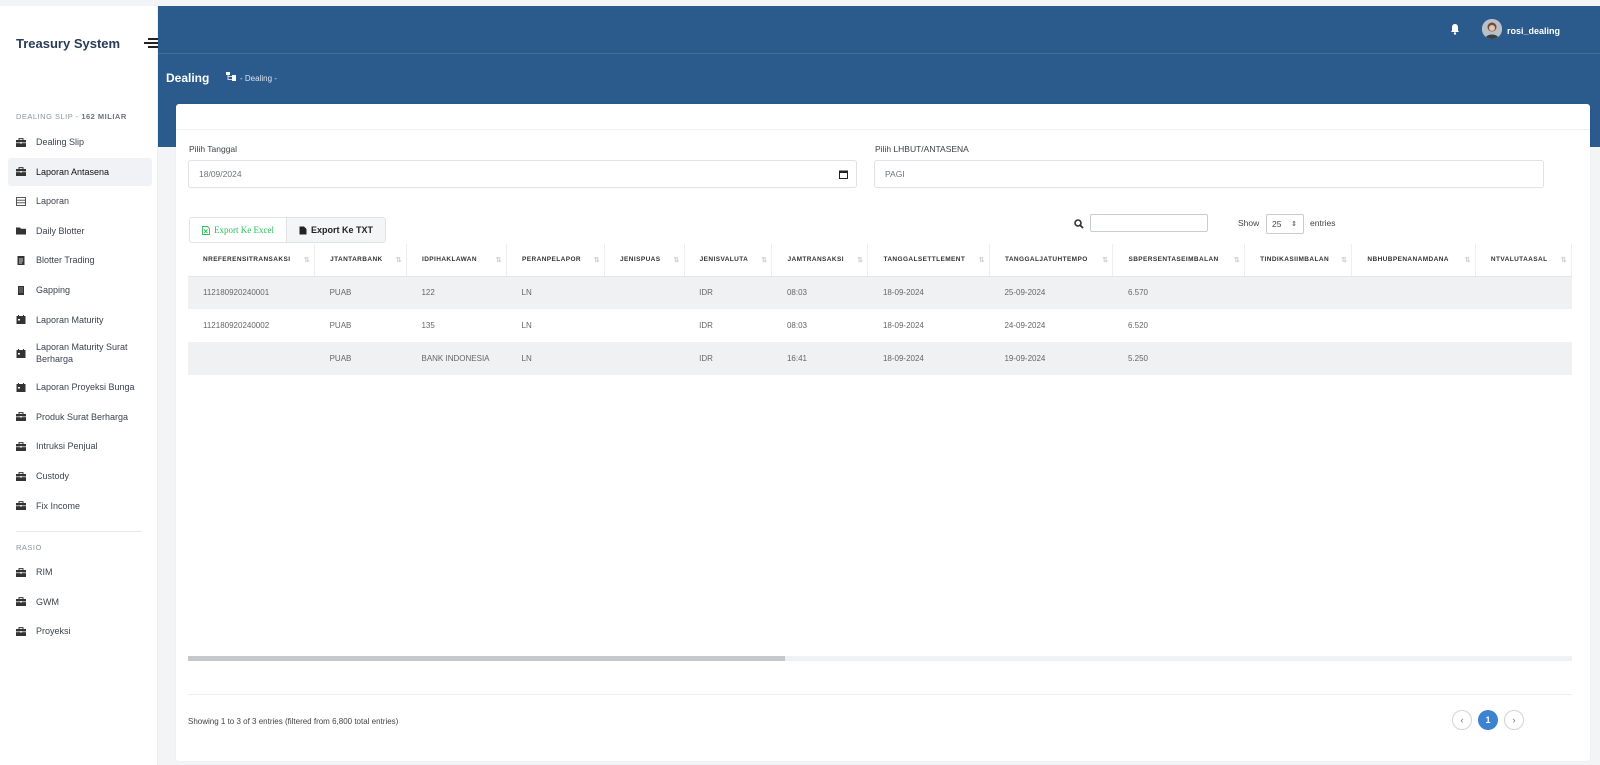 The height and width of the screenshot is (765, 1600). What do you see at coordinates (58, 505) in the screenshot?
I see `sidebar-item-label: Fix Income` at bounding box center [58, 505].